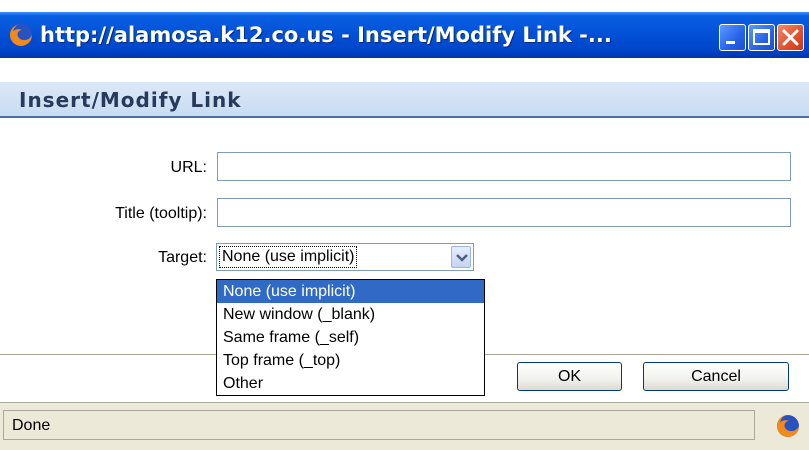 The width and height of the screenshot is (809, 450). Describe the element at coordinates (350, 314) in the screenshot. I see `target-option: New window (_blank)` at that location.